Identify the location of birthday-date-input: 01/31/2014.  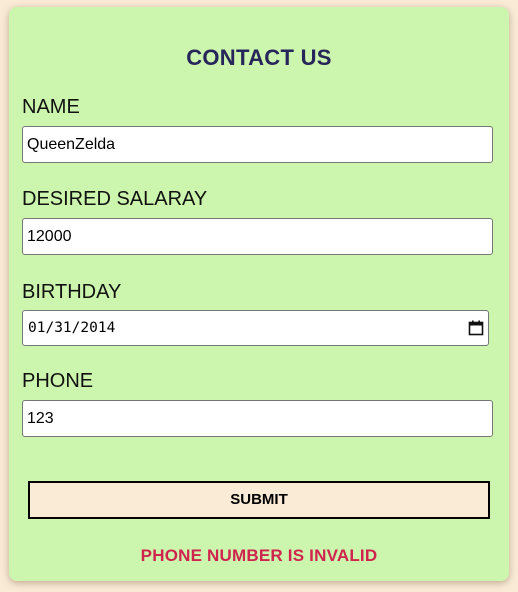
(255, 328).